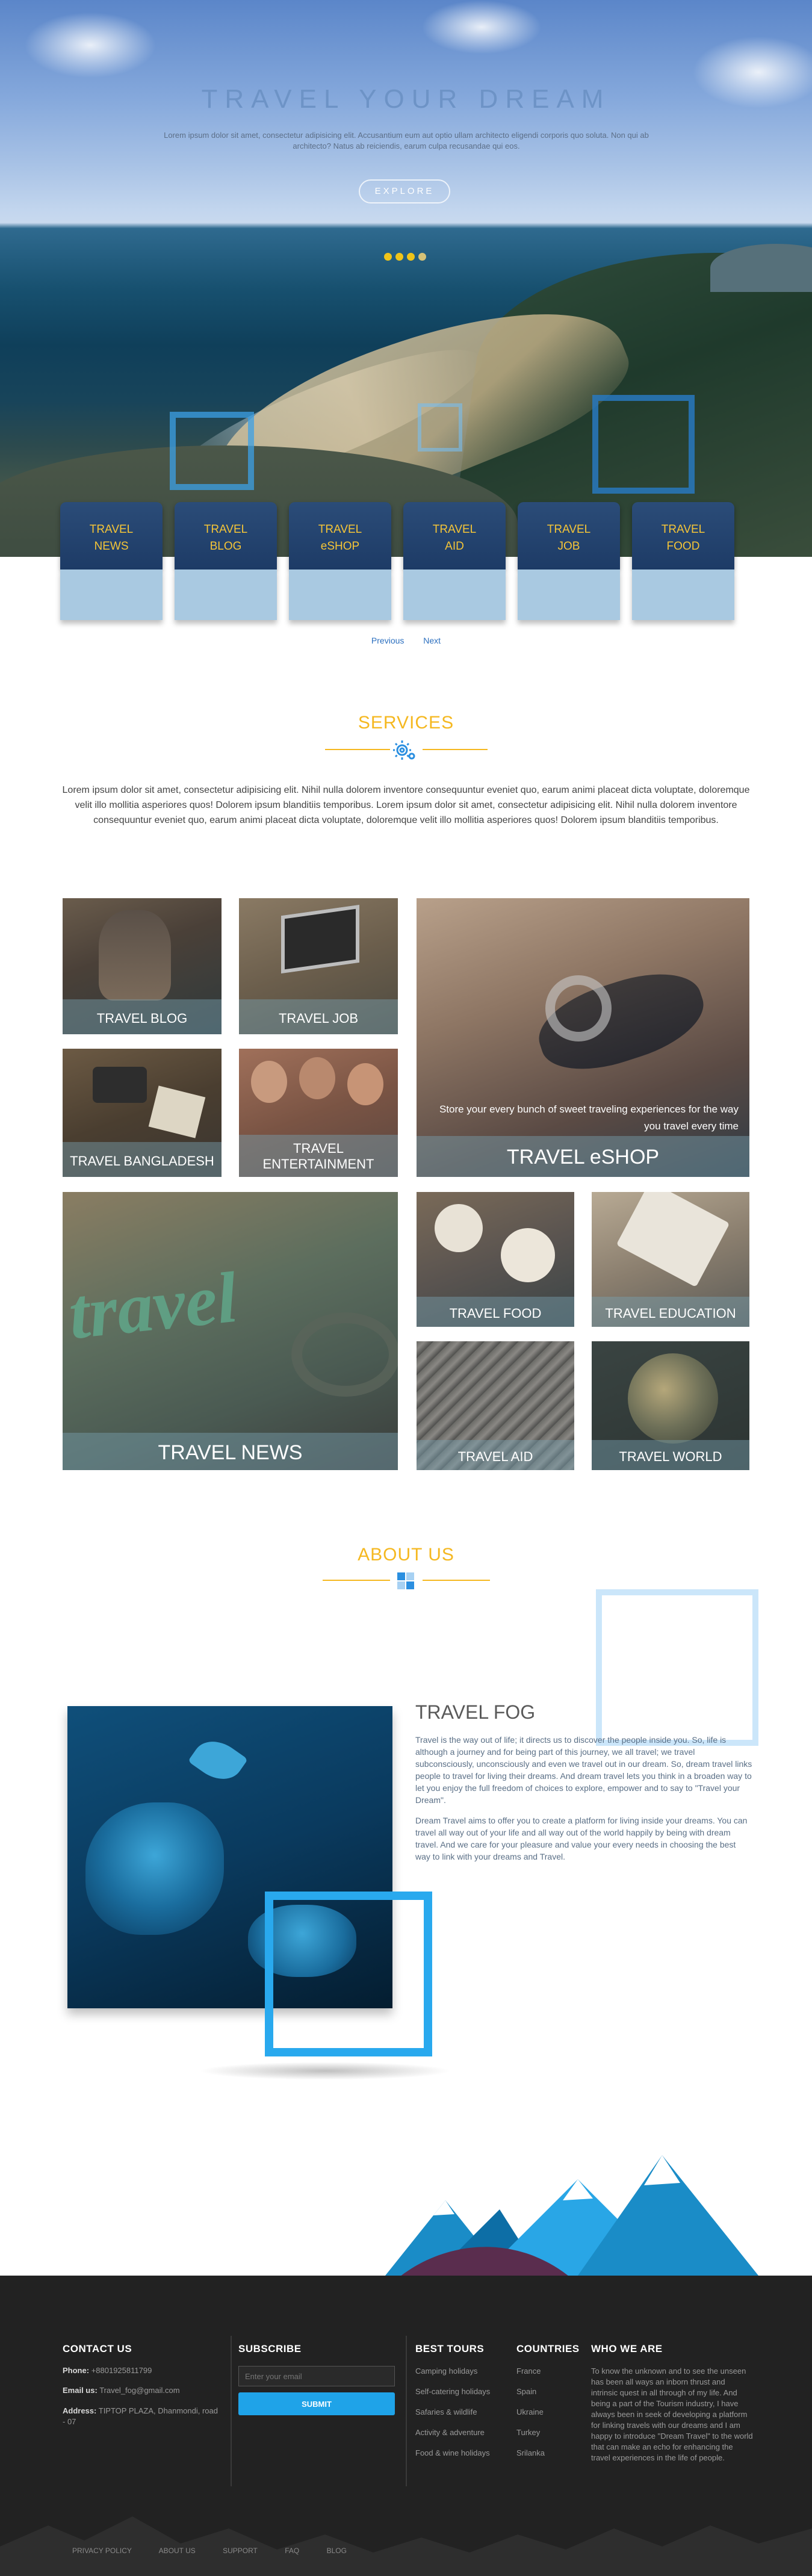 Image resolution: width=812 pixels, height=2576 pixels. What do you see at coordinates (404, 750) in the screenshot?
I see `gear-icon` at bounding box center [404, 750].